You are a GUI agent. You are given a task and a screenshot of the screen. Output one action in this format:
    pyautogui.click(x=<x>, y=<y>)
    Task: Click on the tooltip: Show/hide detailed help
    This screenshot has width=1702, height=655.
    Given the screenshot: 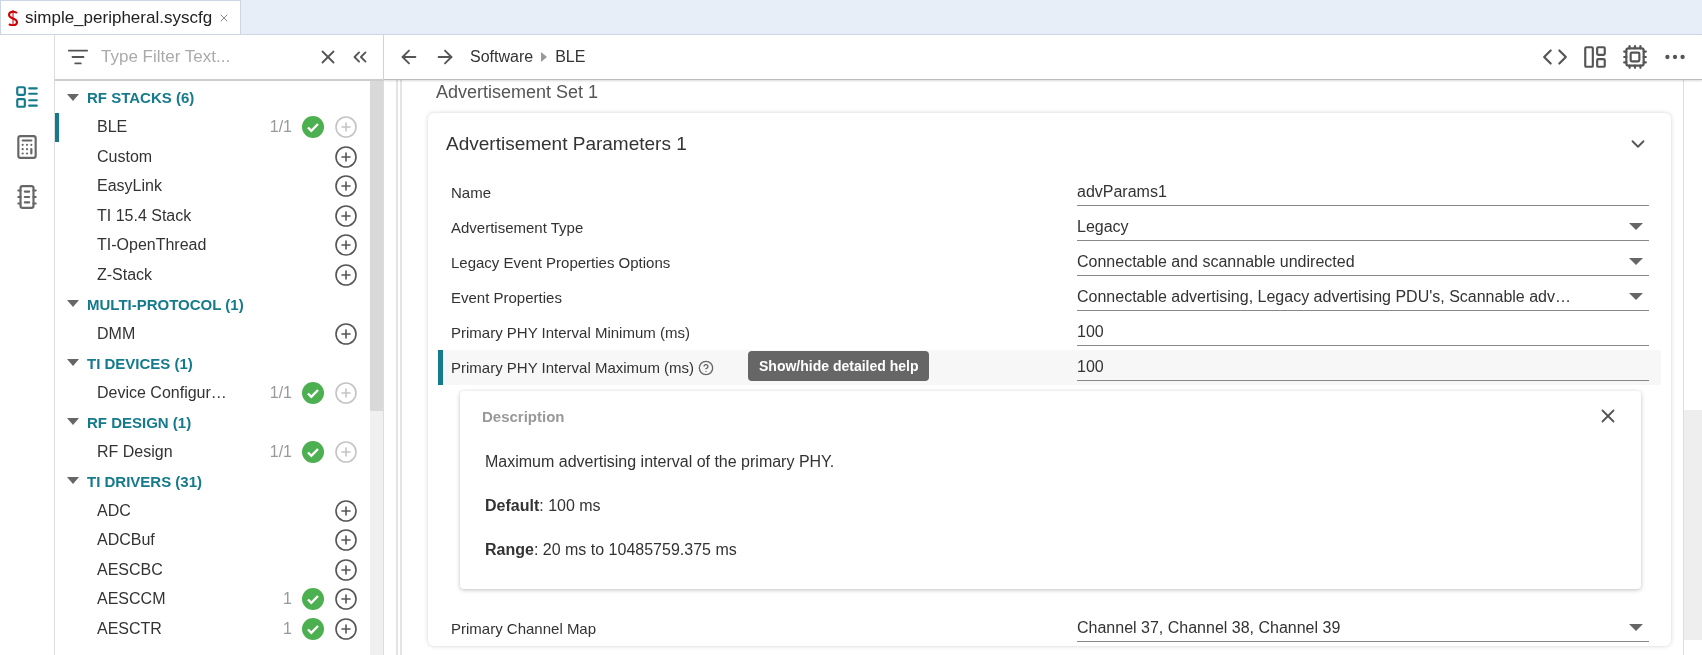 What is the action you would take?
    pyautogui.click(x=839, y=366)
    